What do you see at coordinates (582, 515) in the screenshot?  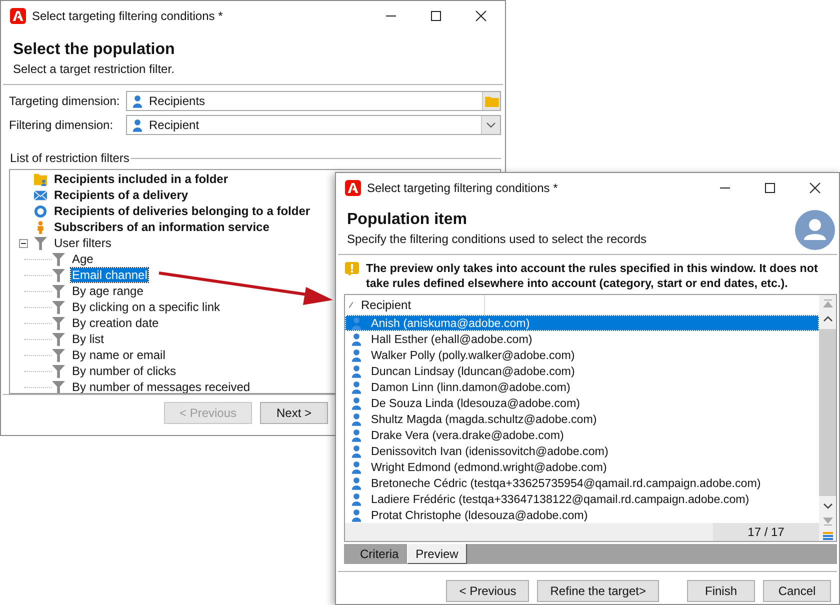 I see `list-row: Protat Christophe (ldesouza@adobe.com)` at bounding box center [582, 515].